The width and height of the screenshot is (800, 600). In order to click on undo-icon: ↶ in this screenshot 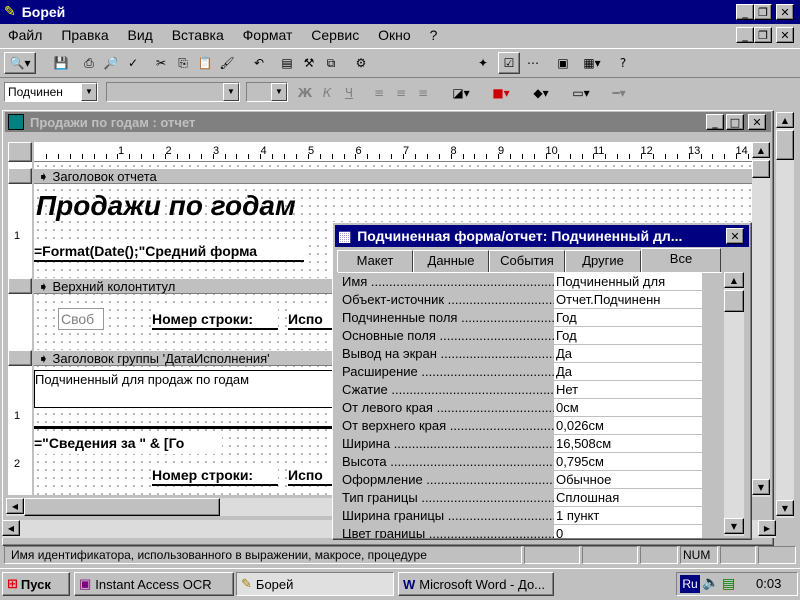, I will do `click(259, 63)`.